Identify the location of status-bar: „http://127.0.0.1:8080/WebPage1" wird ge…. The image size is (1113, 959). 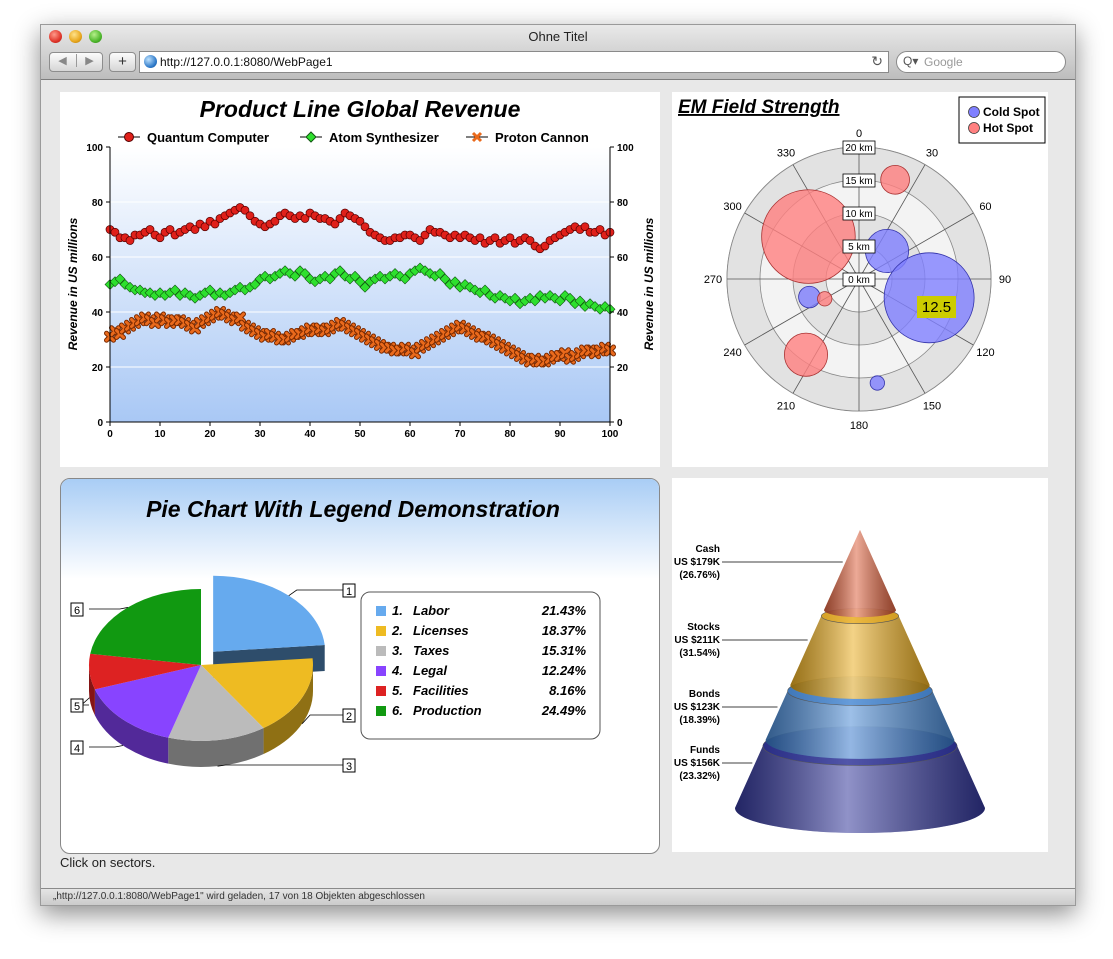
(558, 896).